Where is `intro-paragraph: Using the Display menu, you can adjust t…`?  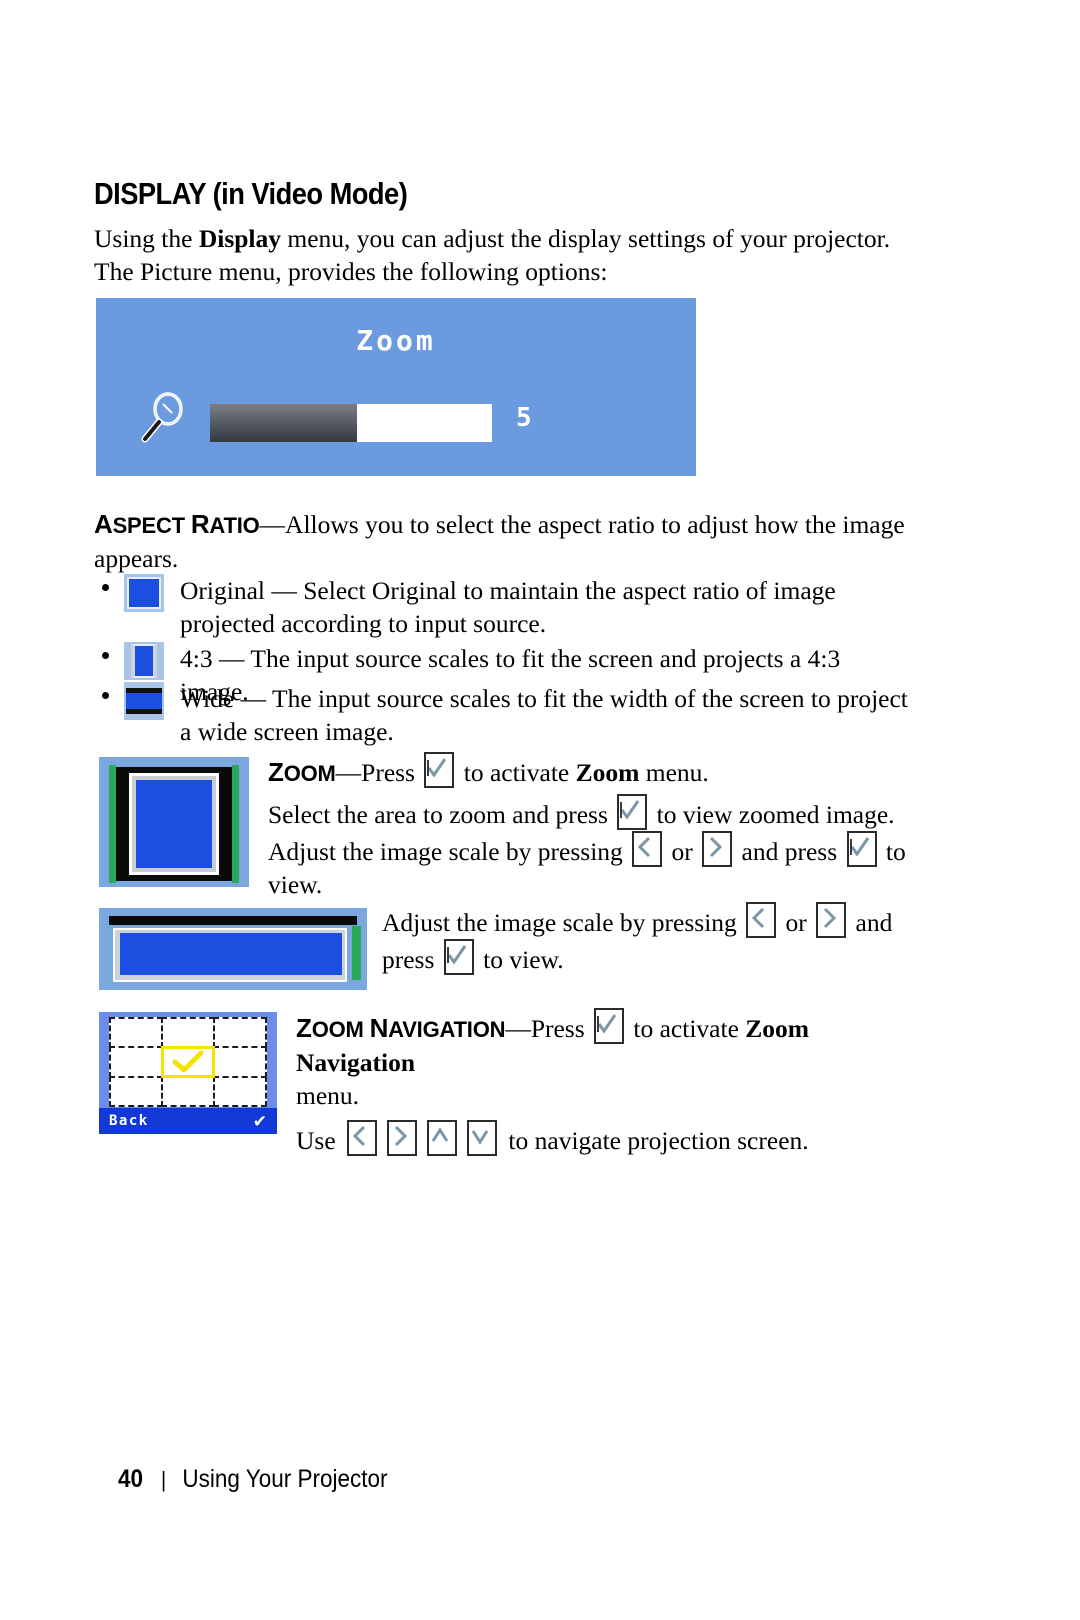
intro-paragraph: Using the Display menu, you can adjust t… is located at coordinates (504, 255).